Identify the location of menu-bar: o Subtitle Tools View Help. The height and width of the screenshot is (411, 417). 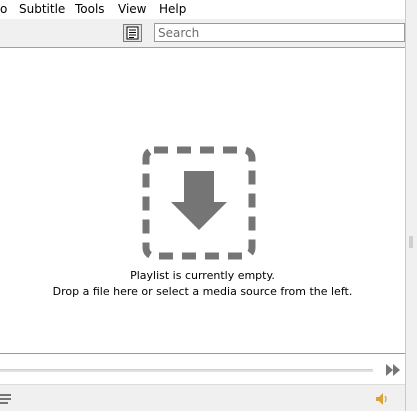
(202, 9).